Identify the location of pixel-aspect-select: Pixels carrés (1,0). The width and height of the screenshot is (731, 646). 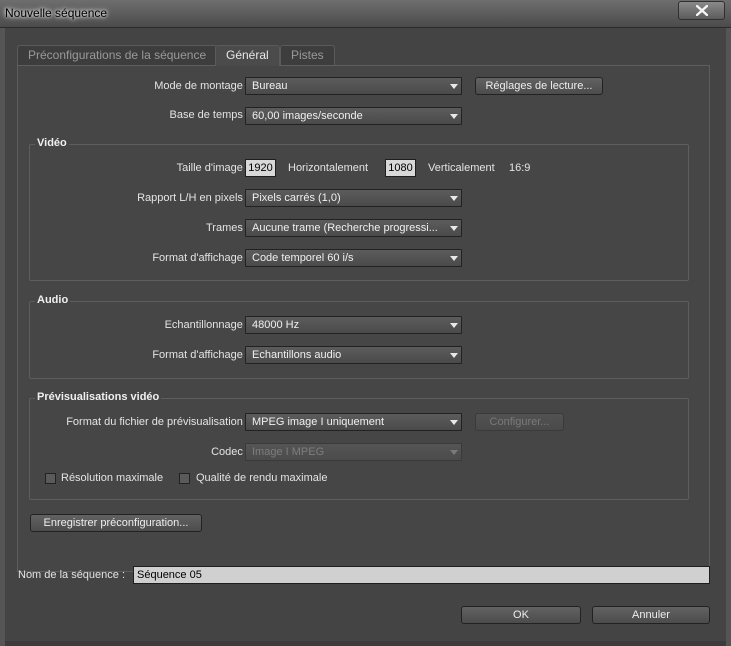
(353, 198).